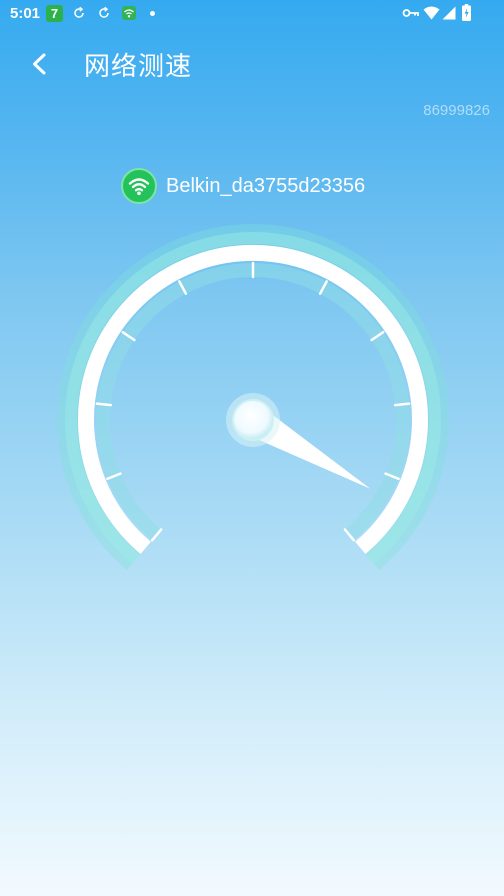  What do you see at coordinates (253, 420) in the screenshot?
I see `gauge-hub` at bounding box center [253, 420].